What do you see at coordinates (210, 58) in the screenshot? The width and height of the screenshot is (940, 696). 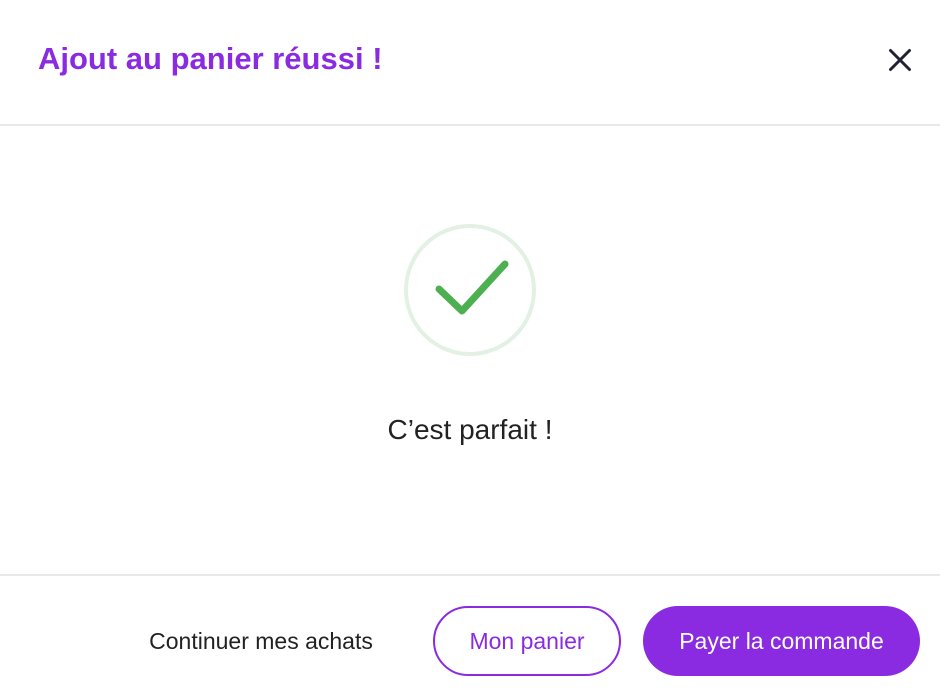 I see `dialog-title: Ajout au panier réussi !` at bounding box center [210, 58].